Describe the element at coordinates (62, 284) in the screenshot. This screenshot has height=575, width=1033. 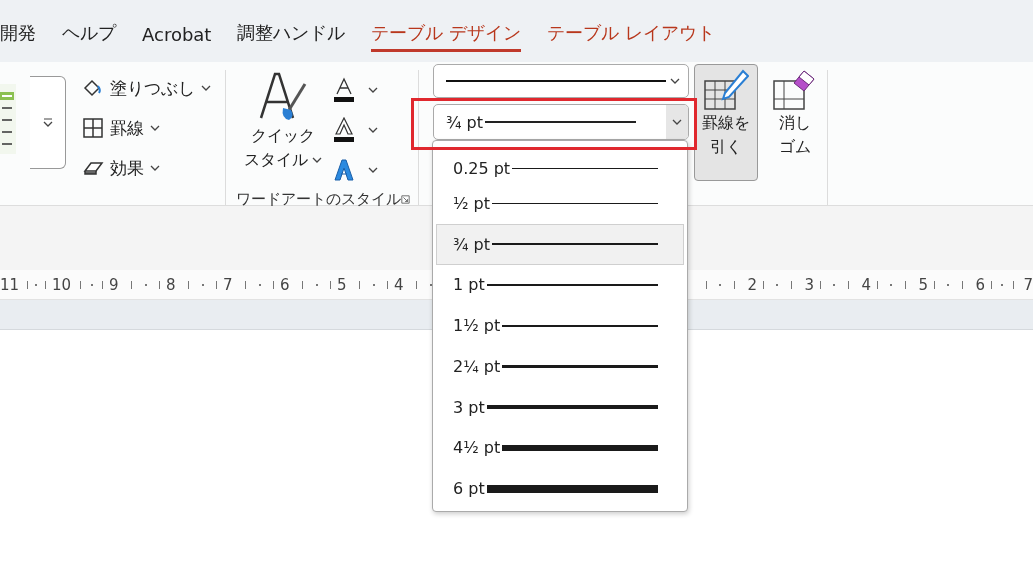
I see `ruler-number: 10` at that location.